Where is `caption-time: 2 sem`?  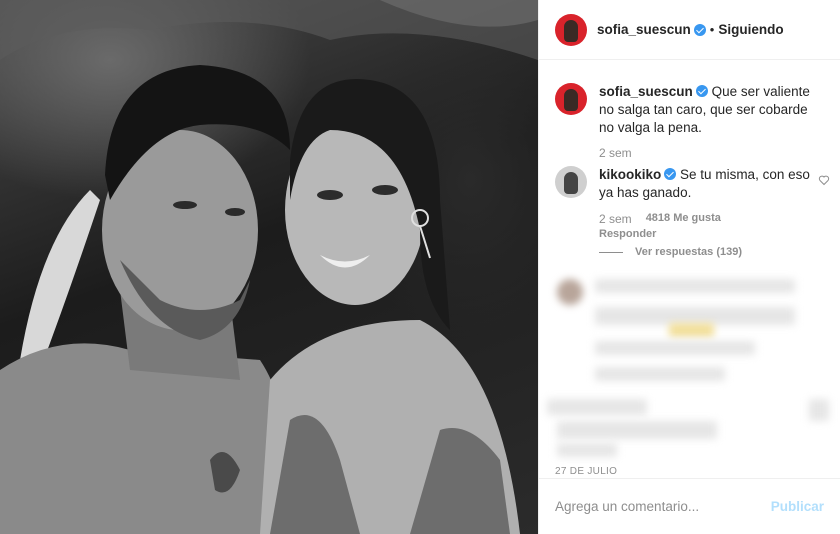 caption-time: 2 sem is located at coordinates (615, 153).